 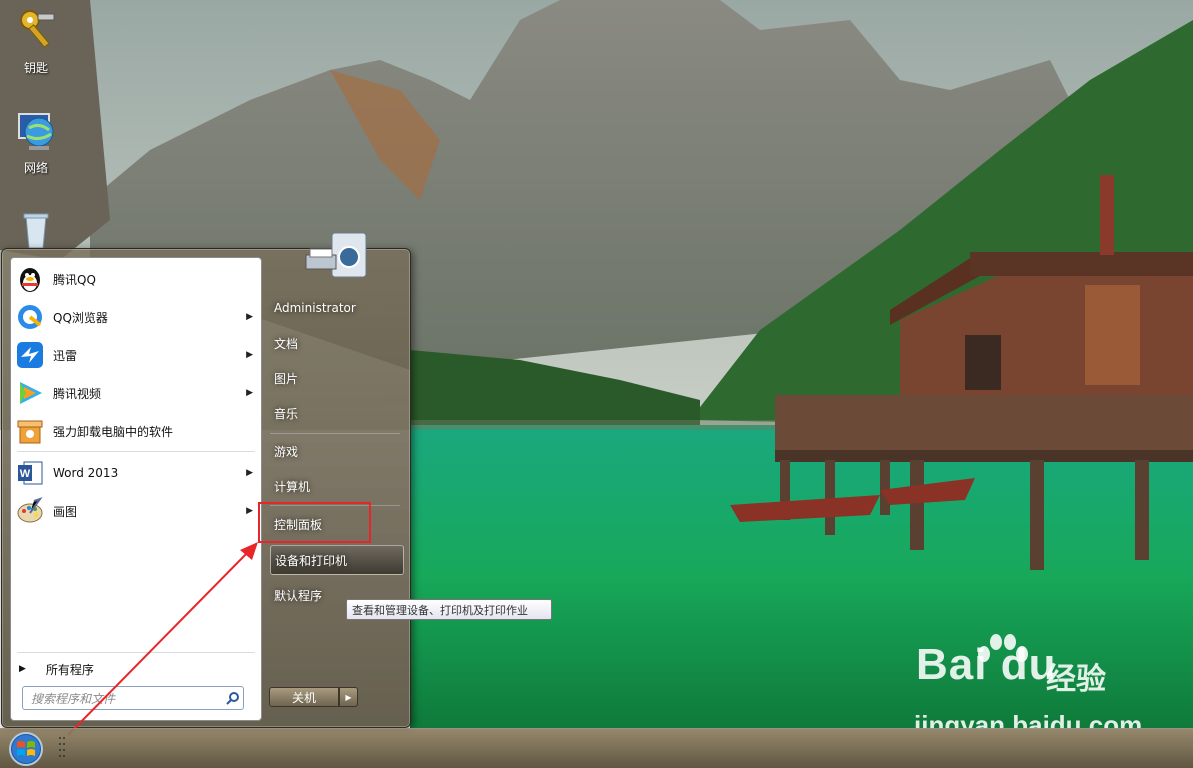 I want to click on tooltip-text: 查看和管理设备、打印机及打印作业, so click(x=440, y=610).